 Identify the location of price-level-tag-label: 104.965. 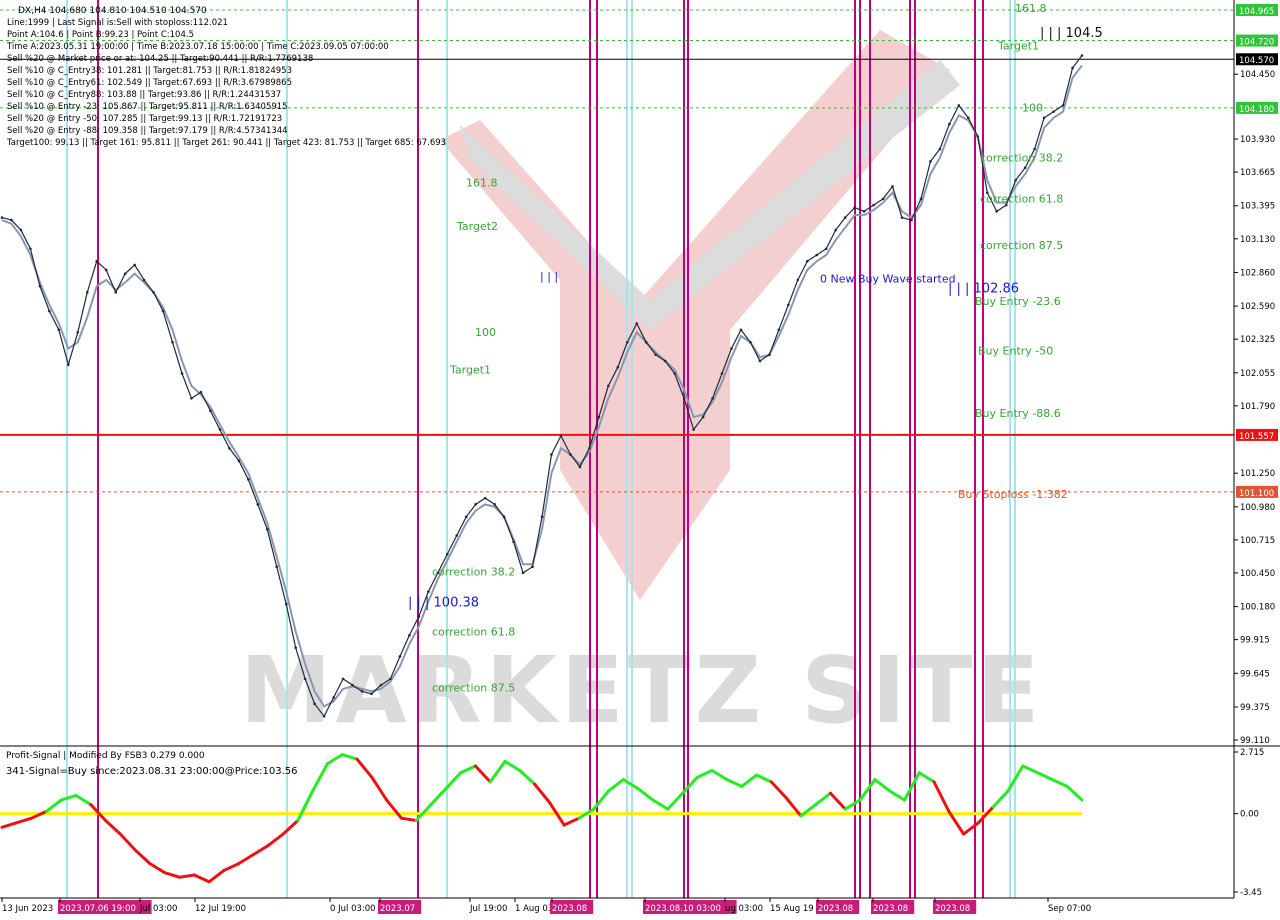
(1256, 12).